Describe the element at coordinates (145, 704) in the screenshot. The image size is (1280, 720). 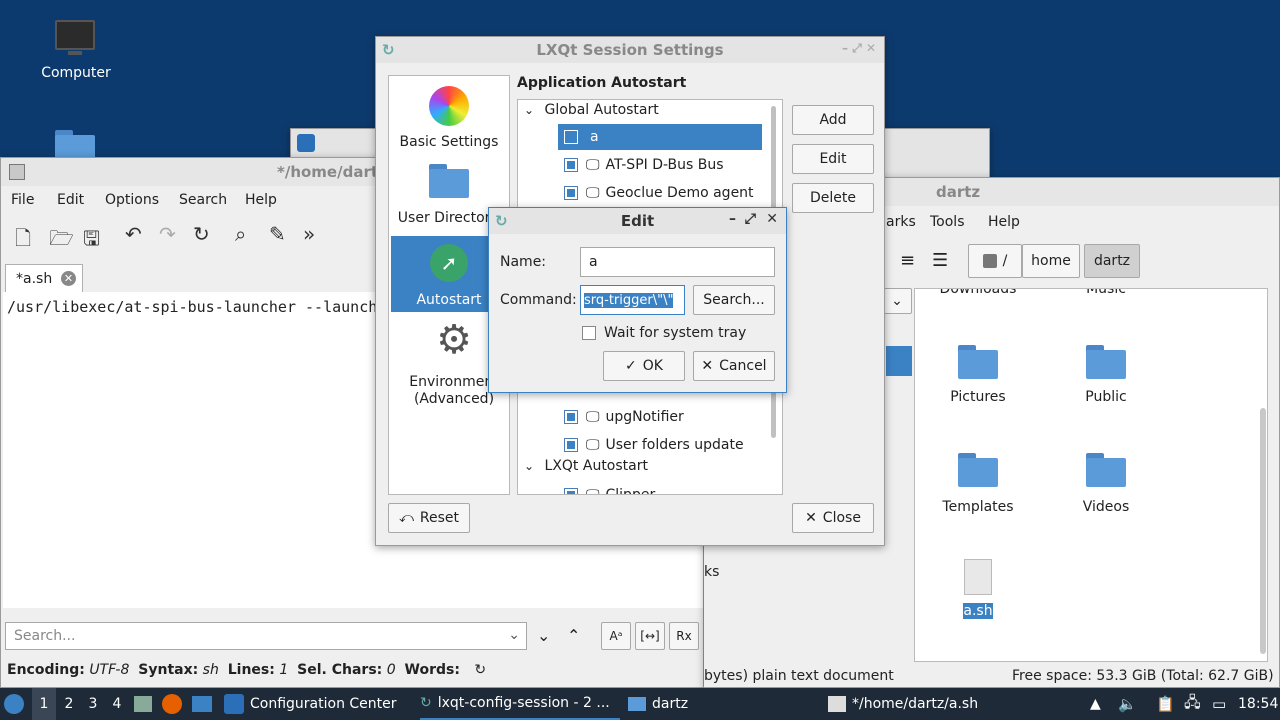
I see `file-manager-launcher-icon` at that location.